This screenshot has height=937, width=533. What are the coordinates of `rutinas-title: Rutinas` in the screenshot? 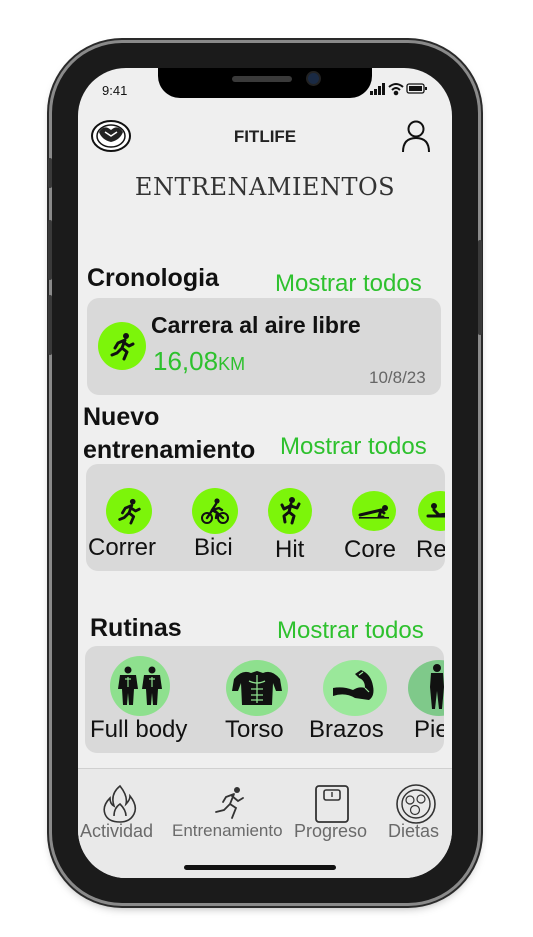 It's located at (136, 628).